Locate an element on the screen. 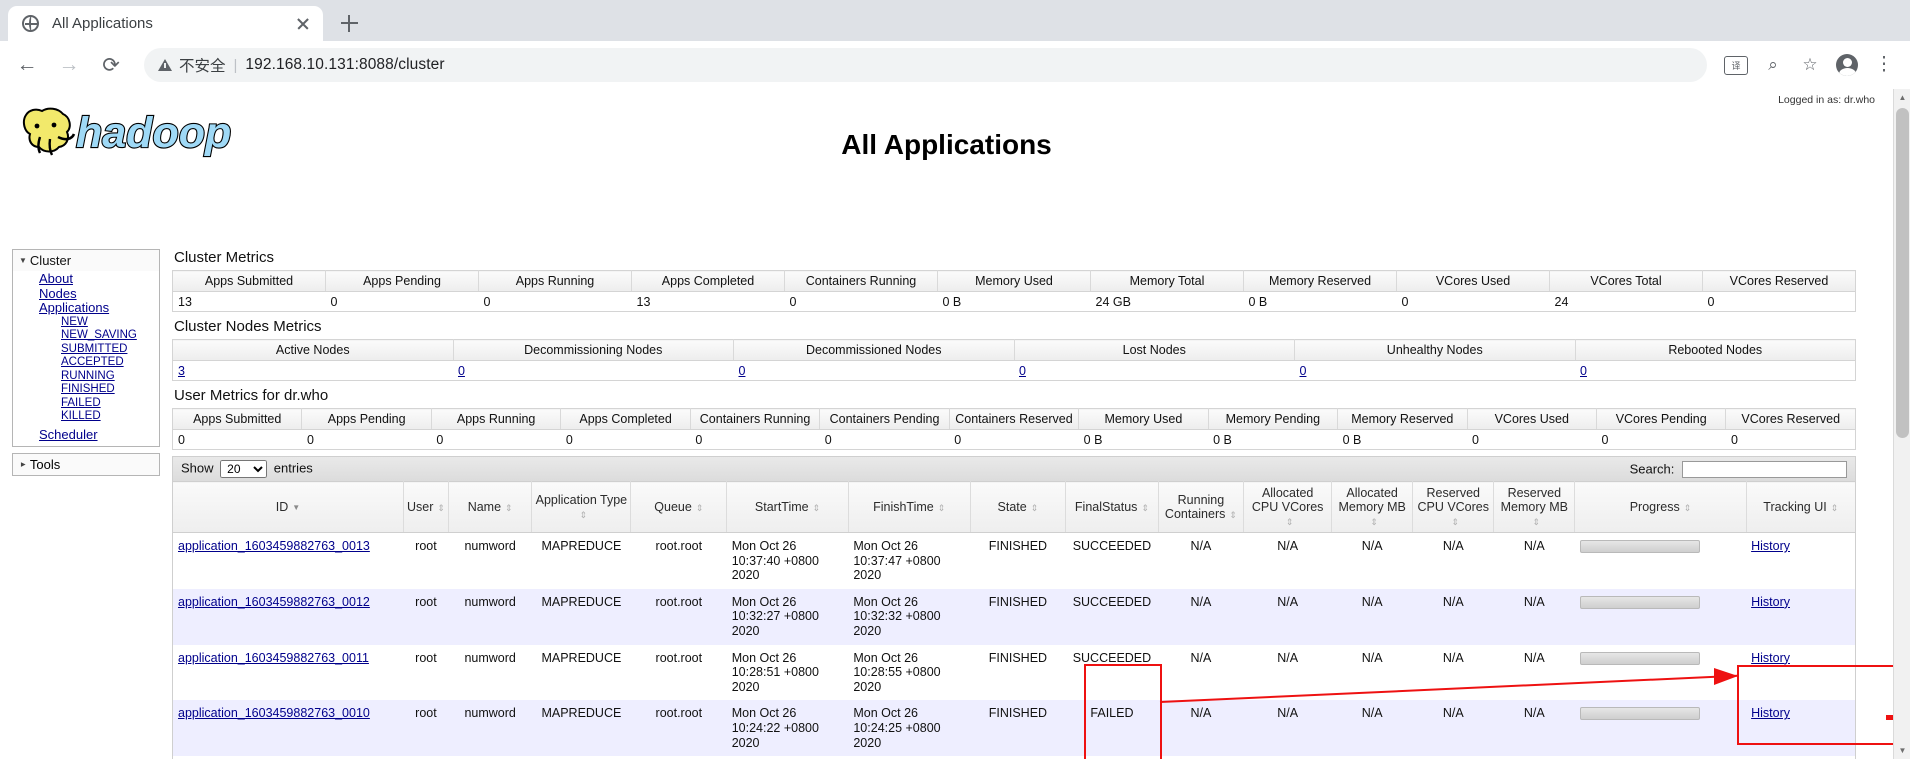  bookmark-star-icon: ☆ is located at coordinates (1810, 65).